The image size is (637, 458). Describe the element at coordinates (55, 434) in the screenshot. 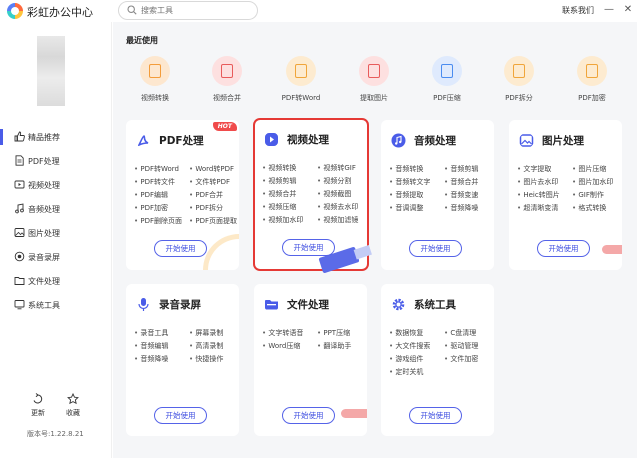

I see `version-text: 版本号:1.22.8.21` at that location.